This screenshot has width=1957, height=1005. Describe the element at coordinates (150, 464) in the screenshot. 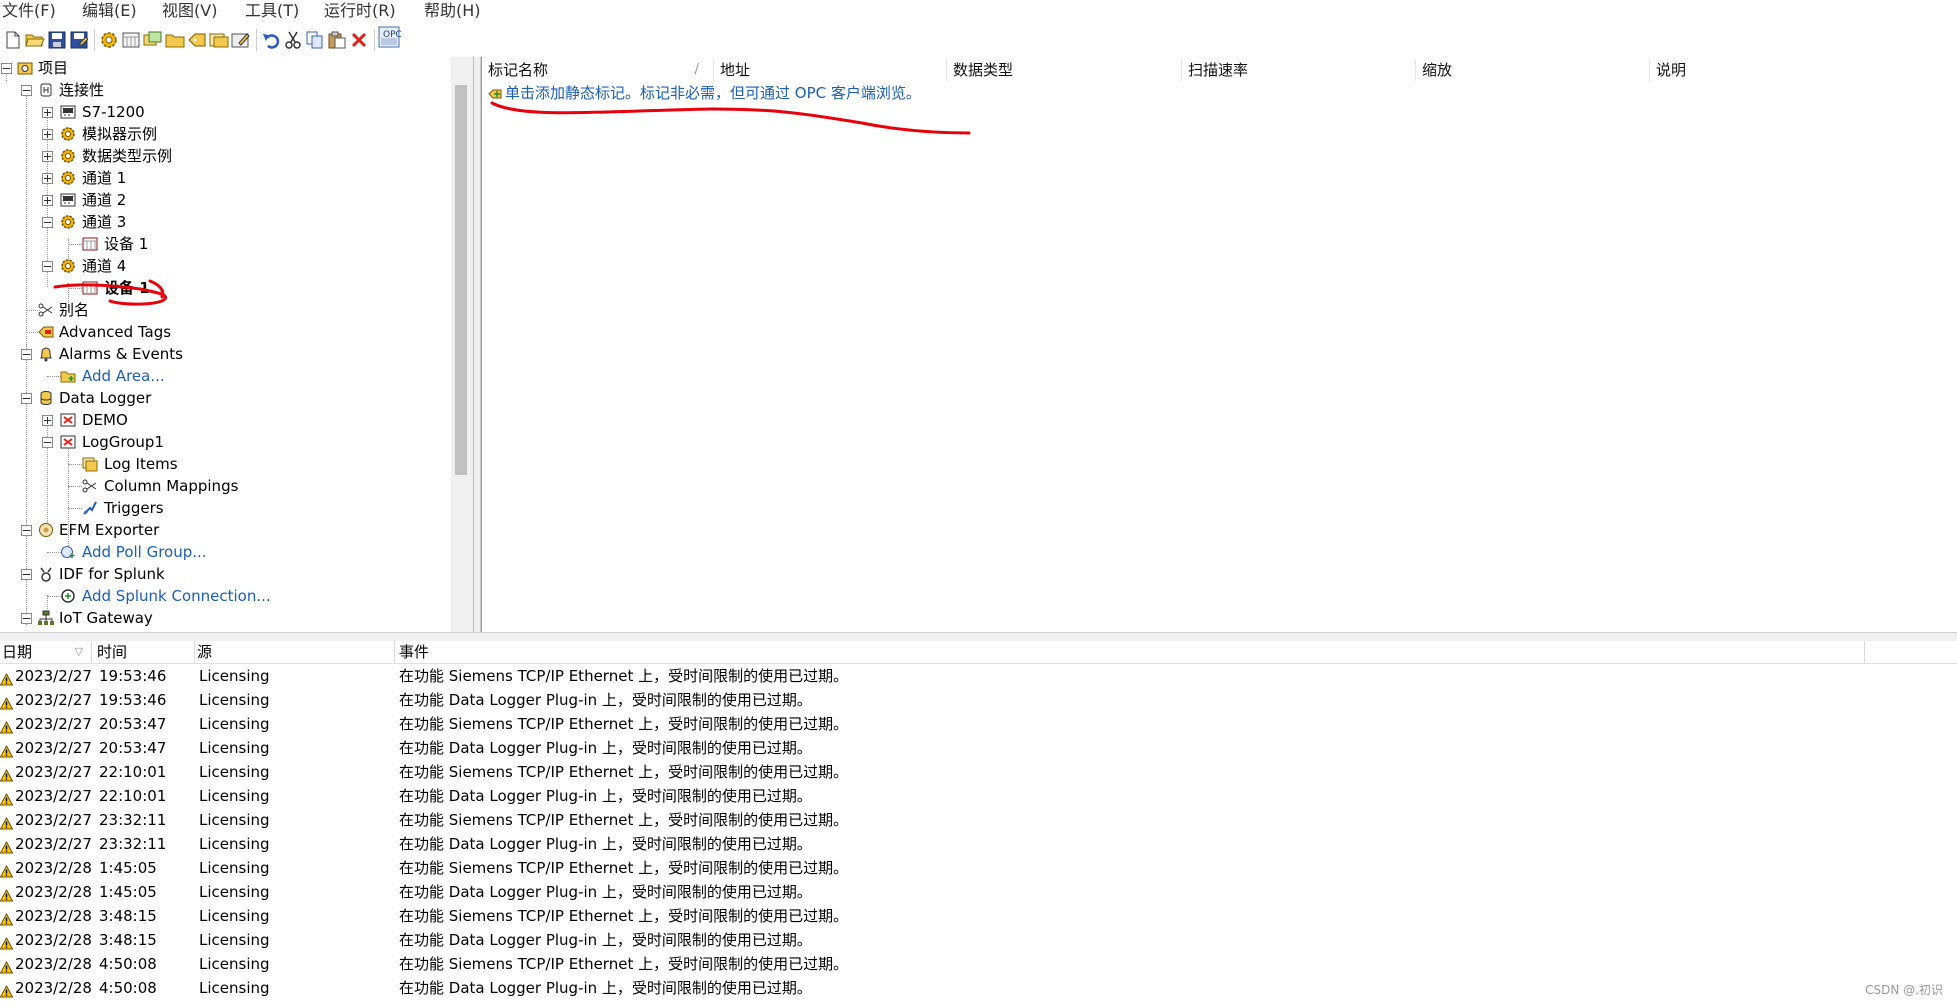

I see `tree-node-log-items: Log Items` at that location.